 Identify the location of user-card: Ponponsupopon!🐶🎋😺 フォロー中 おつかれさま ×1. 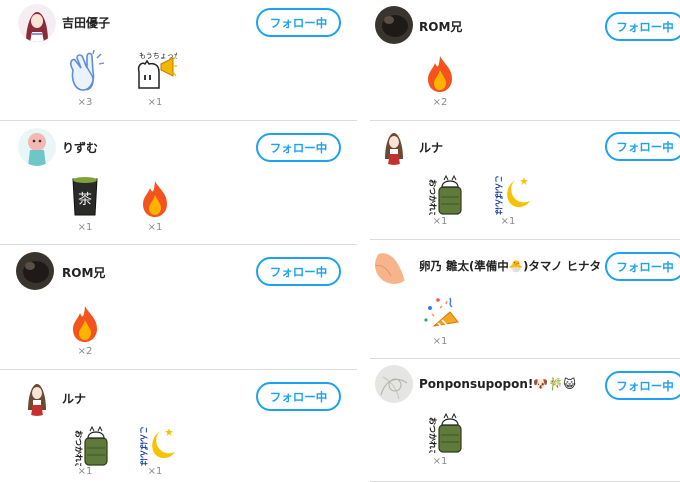
(525, 420).